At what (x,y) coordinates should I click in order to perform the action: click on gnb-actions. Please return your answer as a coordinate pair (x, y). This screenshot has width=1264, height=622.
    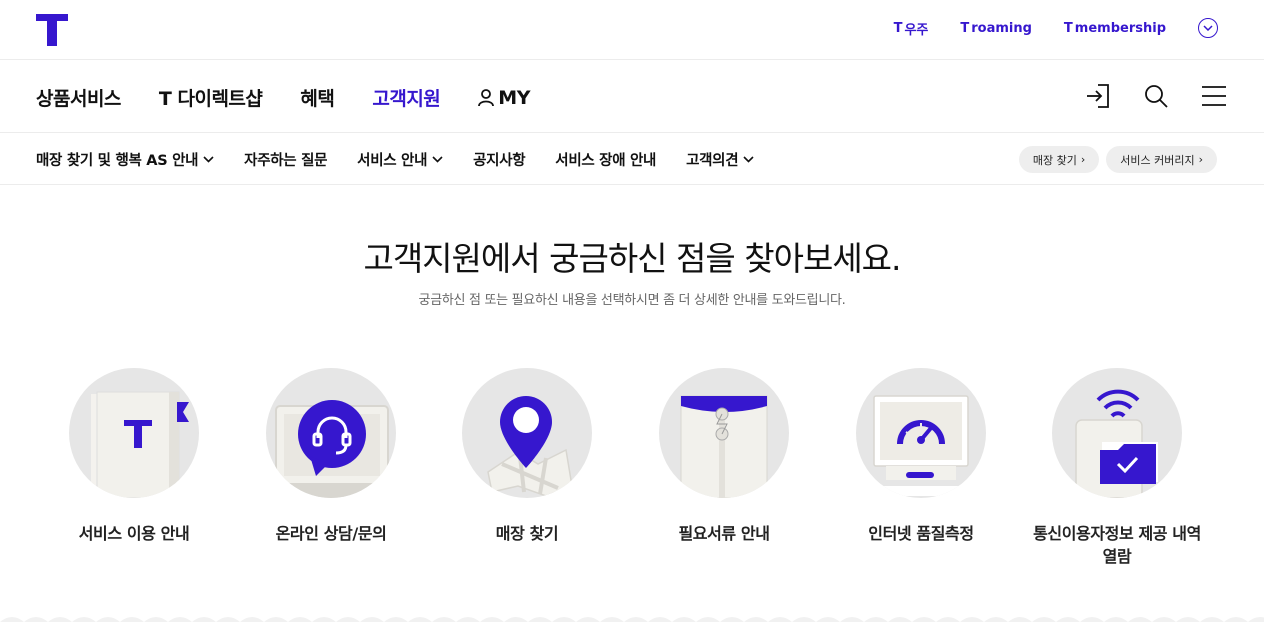
    Looking at the image, I should click on (1156, 96).